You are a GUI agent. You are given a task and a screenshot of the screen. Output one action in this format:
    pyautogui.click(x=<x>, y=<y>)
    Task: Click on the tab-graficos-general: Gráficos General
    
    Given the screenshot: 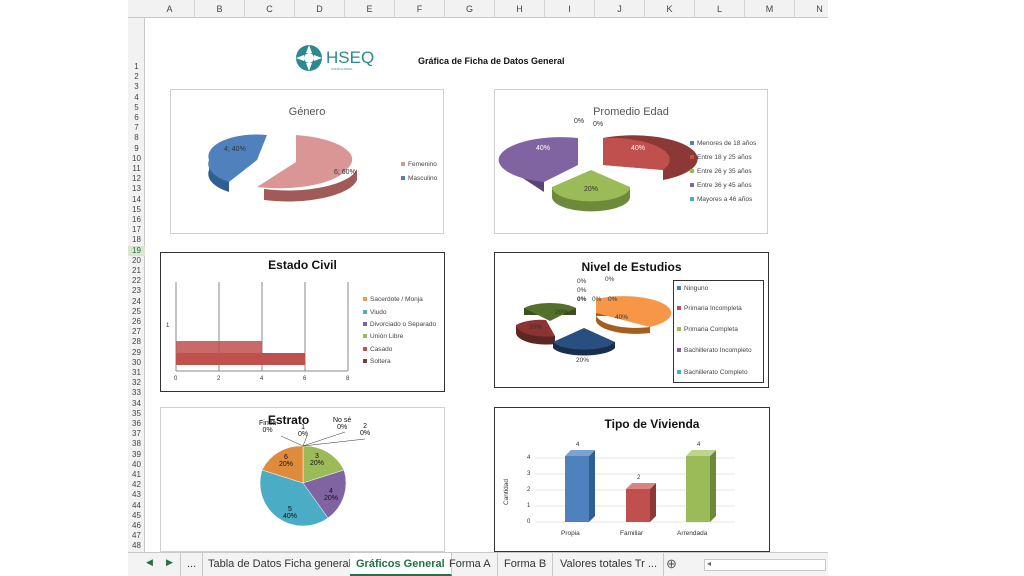 What is the action you would take?
    pyautogui.click(x=401, y=564)
    